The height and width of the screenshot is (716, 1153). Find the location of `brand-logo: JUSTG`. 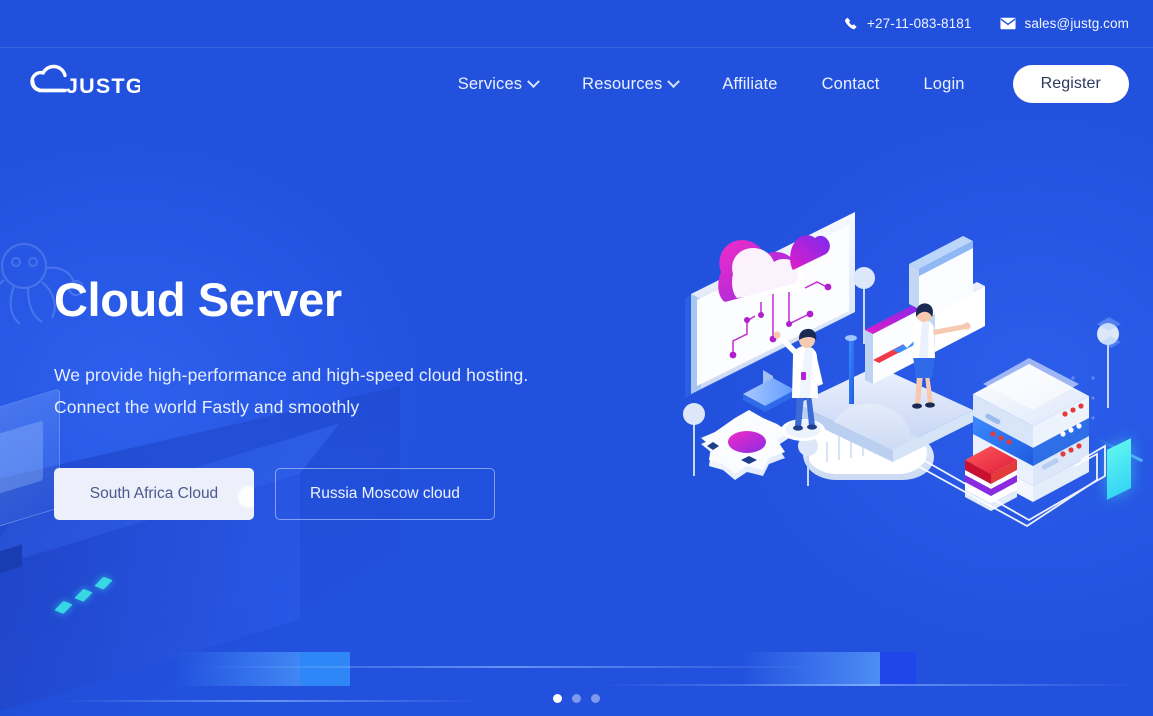

brand-logo: JUSTG is located at coordinates (81, 84).